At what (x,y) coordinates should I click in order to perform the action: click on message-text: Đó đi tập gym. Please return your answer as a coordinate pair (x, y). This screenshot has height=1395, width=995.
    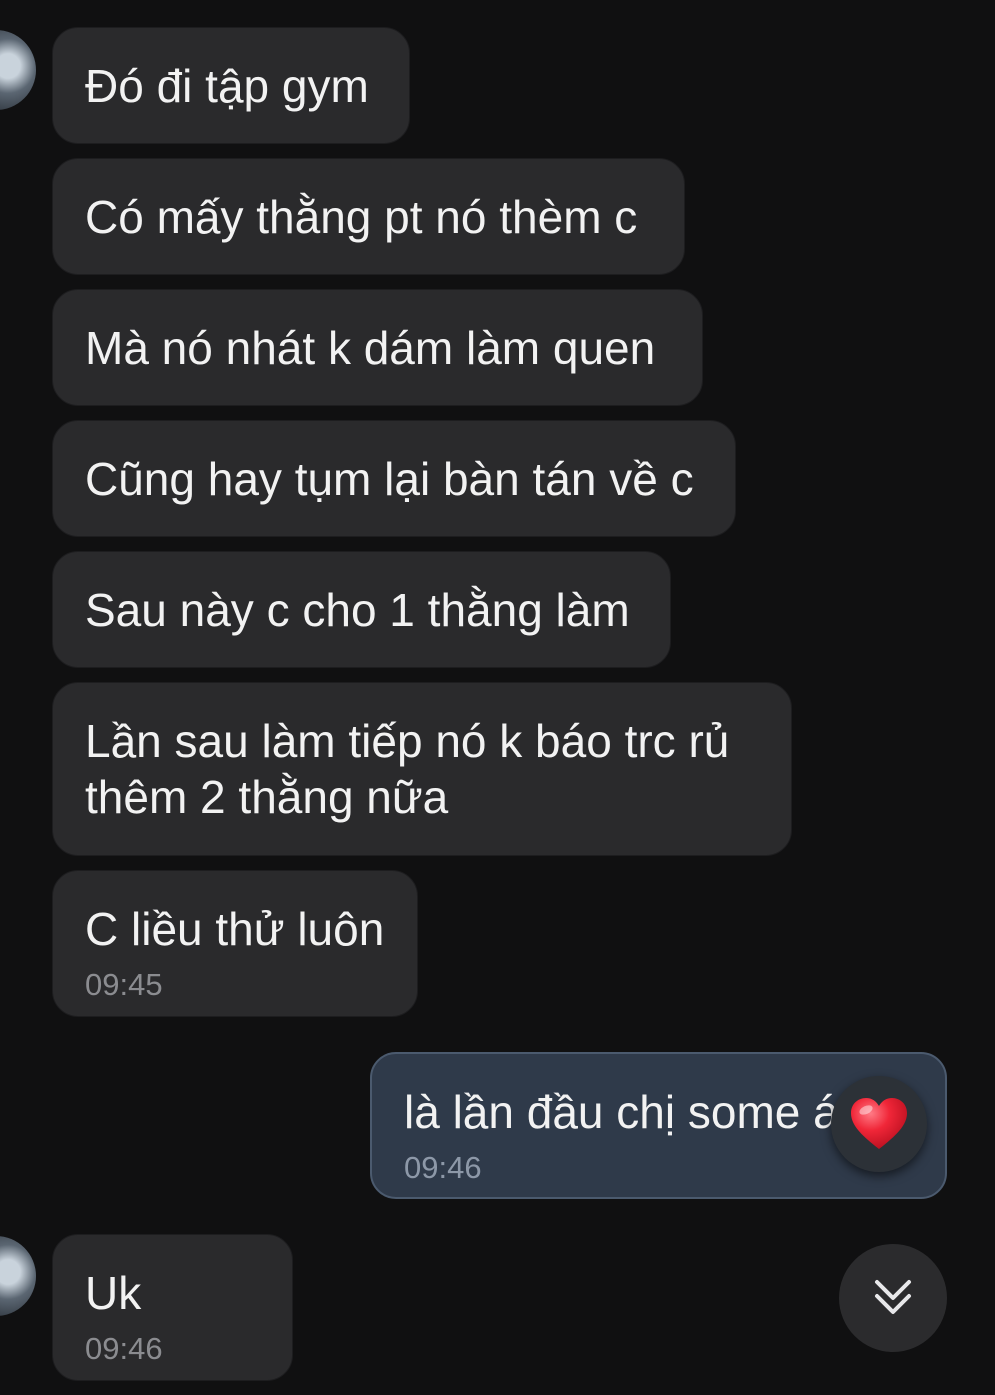
    Looking at the image, I should click on (227, 86).